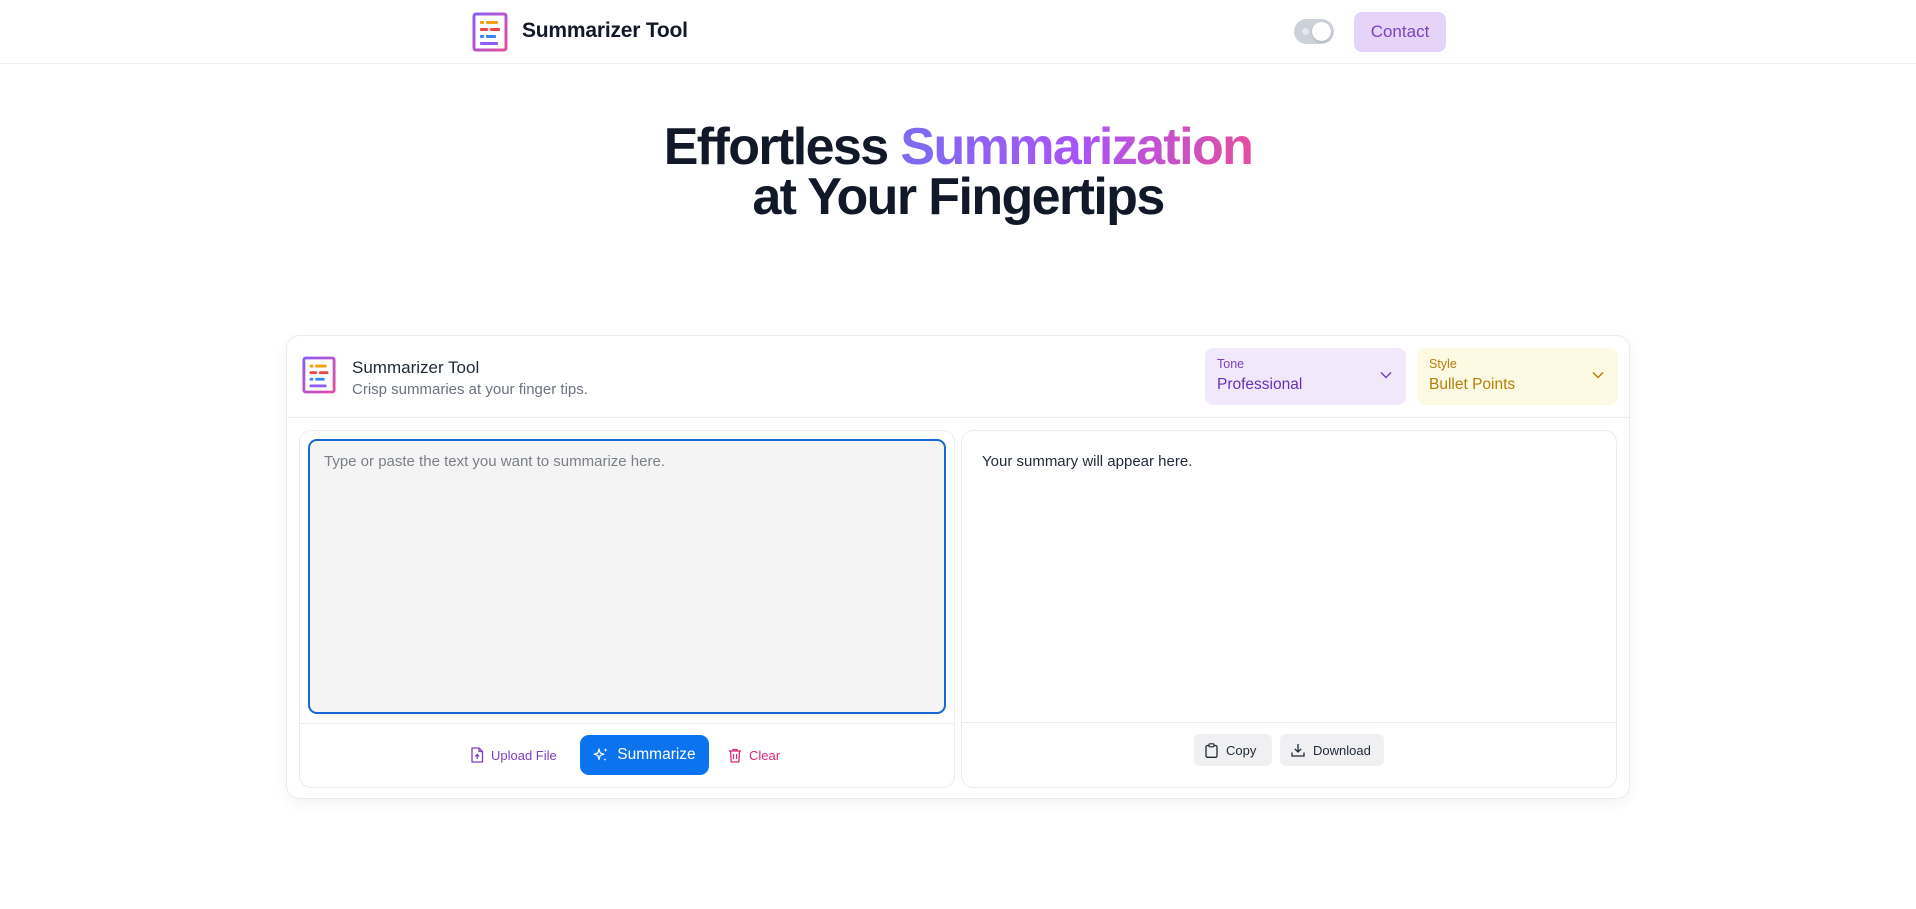 Image resolution: width=1916 pixels, height=909 pixels. What do you see at coordinates (958, 197) in the screenshot?
I see `hero-line2: at Your Fingertips` at bounding box center [958, 197].